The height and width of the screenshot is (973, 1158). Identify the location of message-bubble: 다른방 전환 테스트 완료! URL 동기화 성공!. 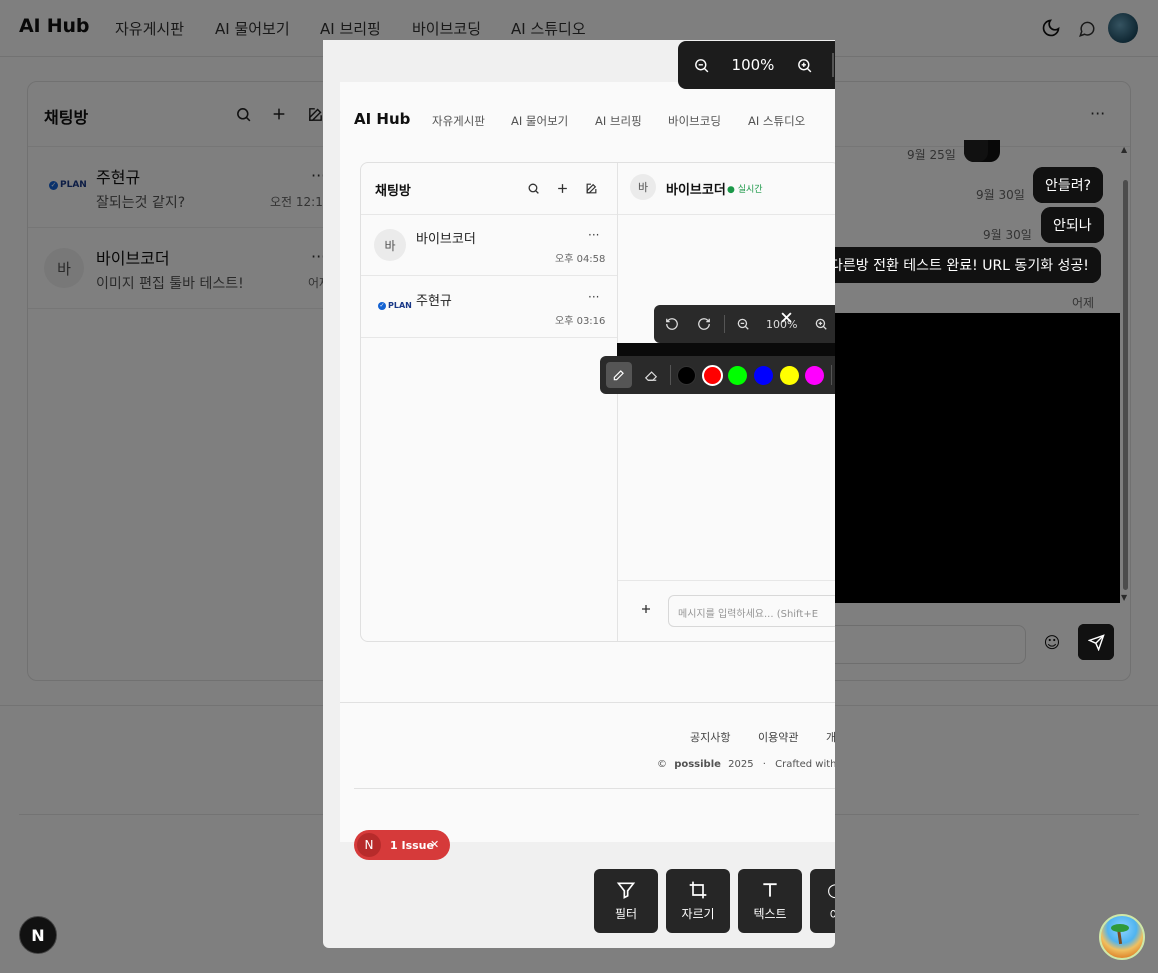
(956, 265).